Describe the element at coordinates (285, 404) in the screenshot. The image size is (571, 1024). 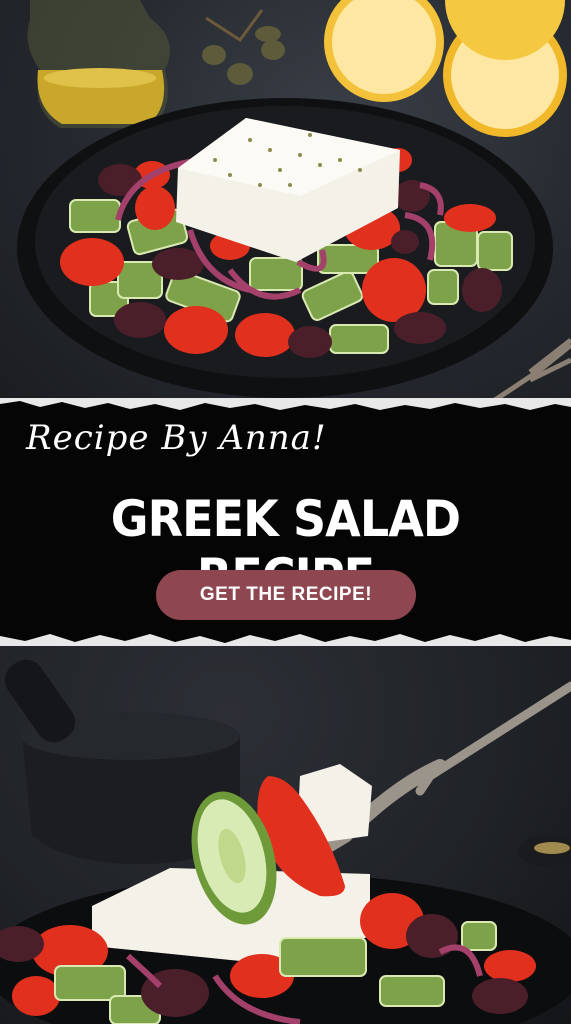
I see `torn-edge-top` at that location.